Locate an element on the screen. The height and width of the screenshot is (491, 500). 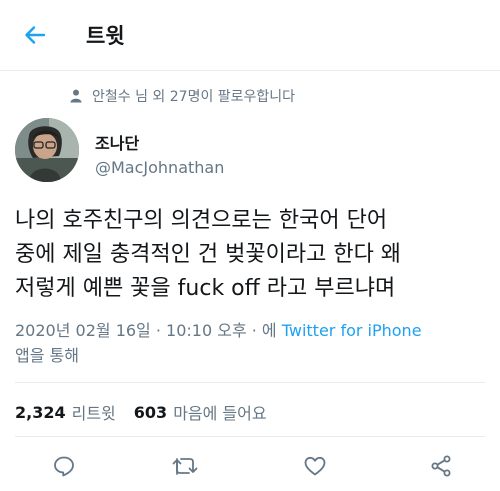
share-button is located at coordinates (441, 466).